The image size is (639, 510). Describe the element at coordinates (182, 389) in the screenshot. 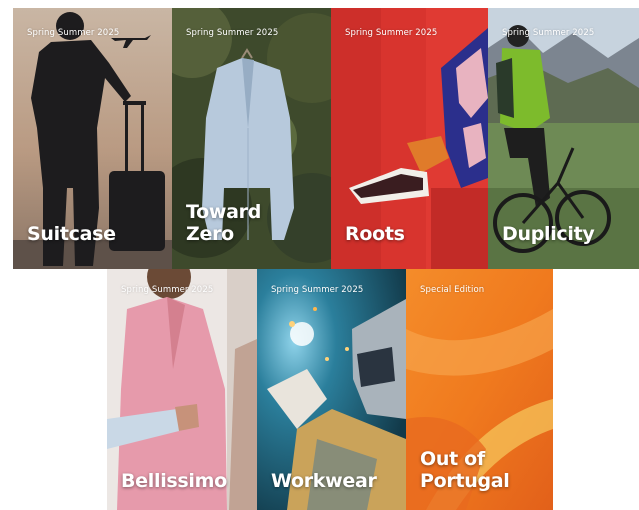

I see `magazine-cover-bellissimo: Spring Summer 2025 Bellissimo` at that location.